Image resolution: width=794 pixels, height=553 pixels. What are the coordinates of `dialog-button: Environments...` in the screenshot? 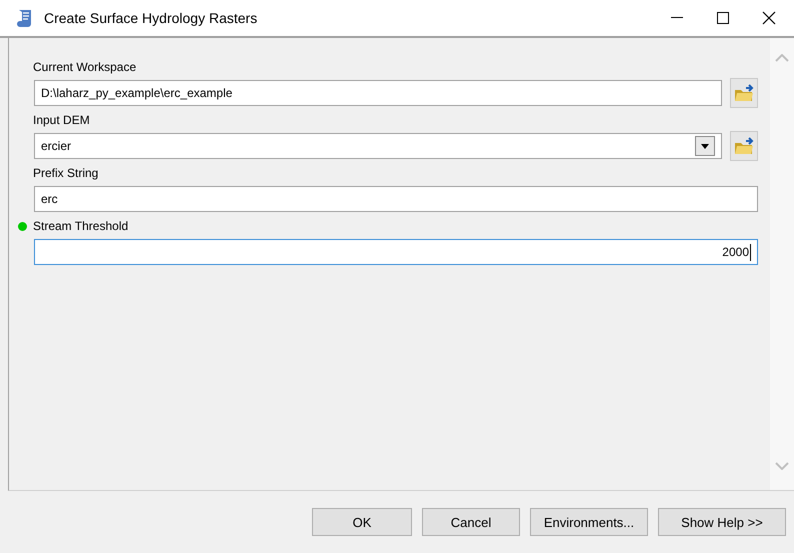 It's located at (589, 522).